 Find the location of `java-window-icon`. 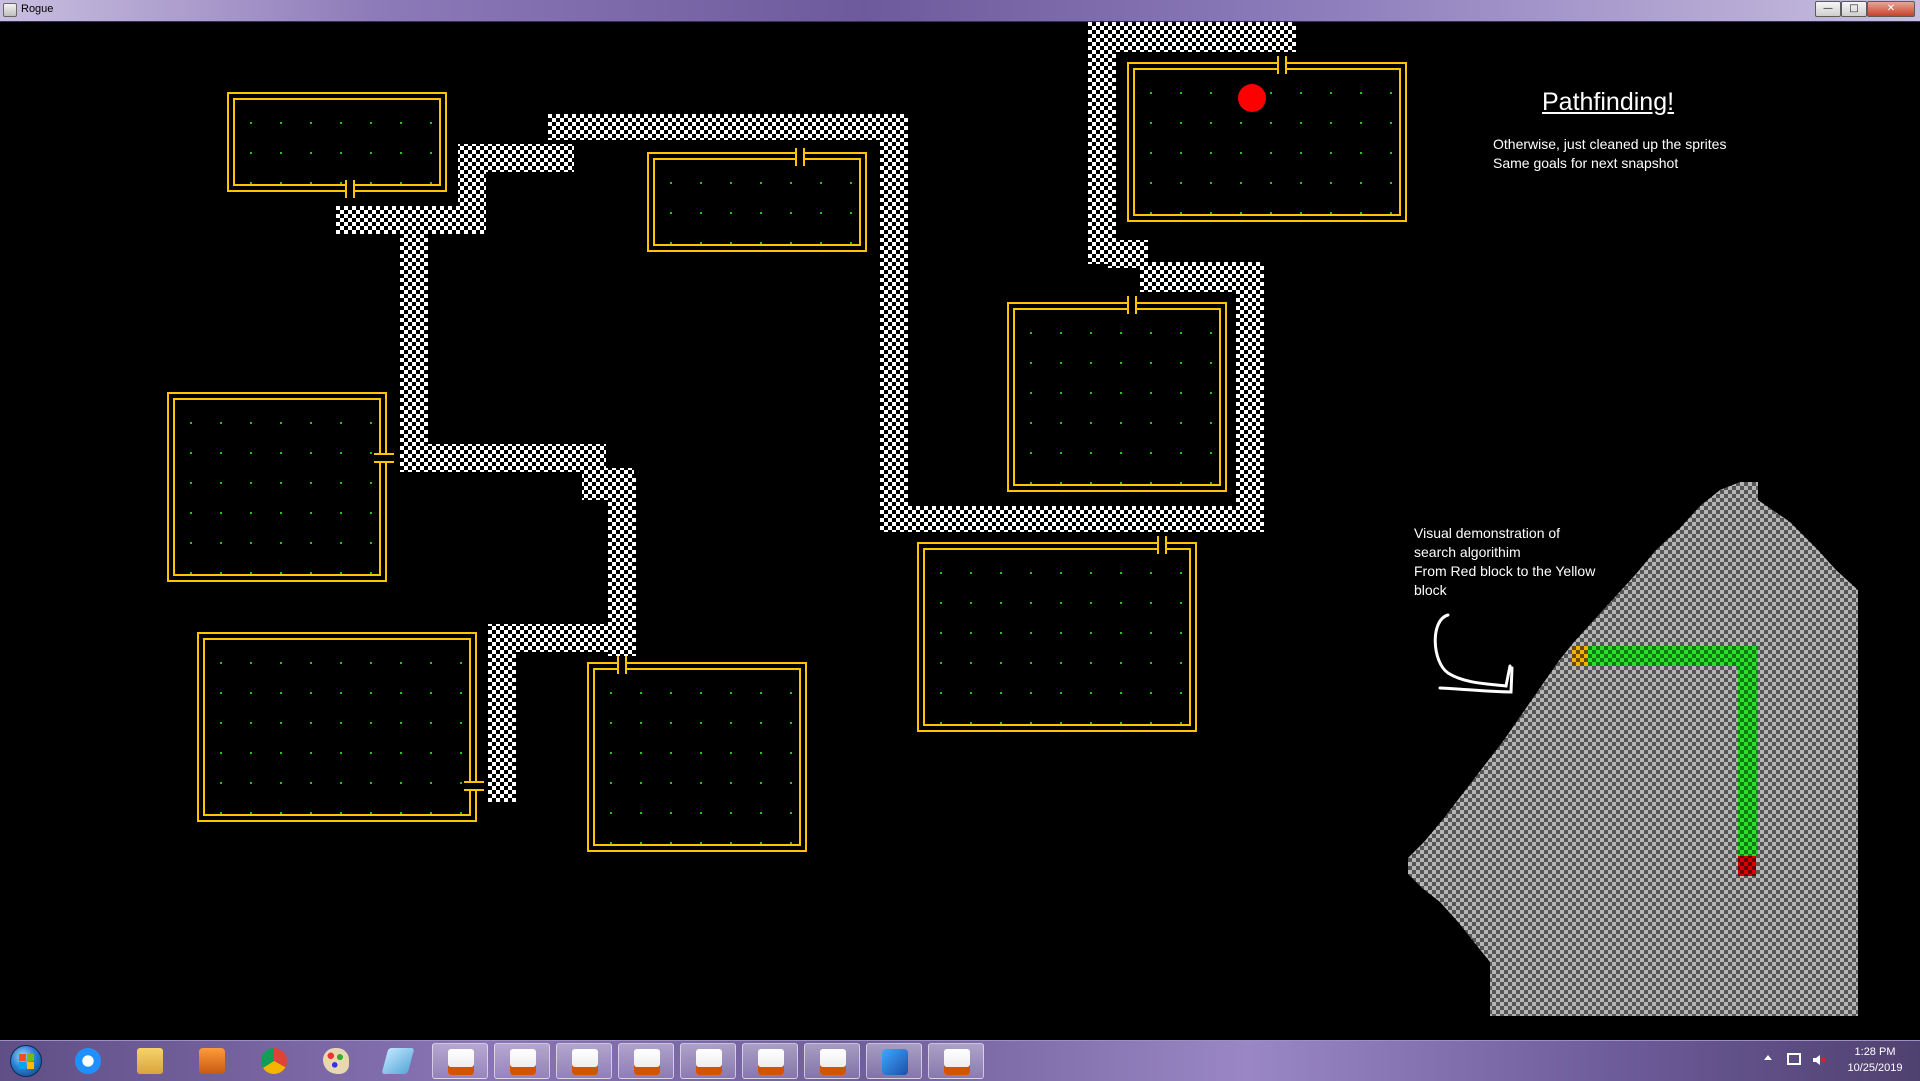

java-window-icon is located at coordinates (10, 10).